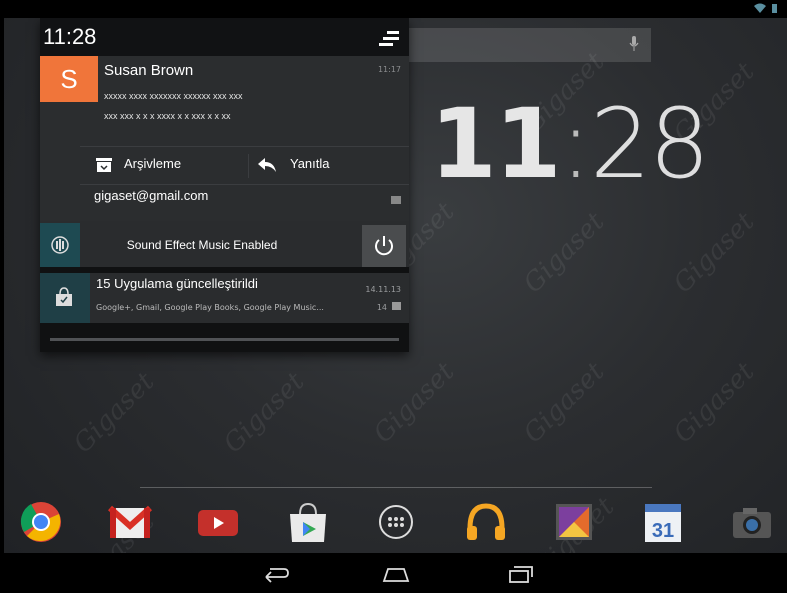 The image size is (787, 593). Describe the element at coordinates (396, 487) in the screenshot. I see `dock-divider` at that location.